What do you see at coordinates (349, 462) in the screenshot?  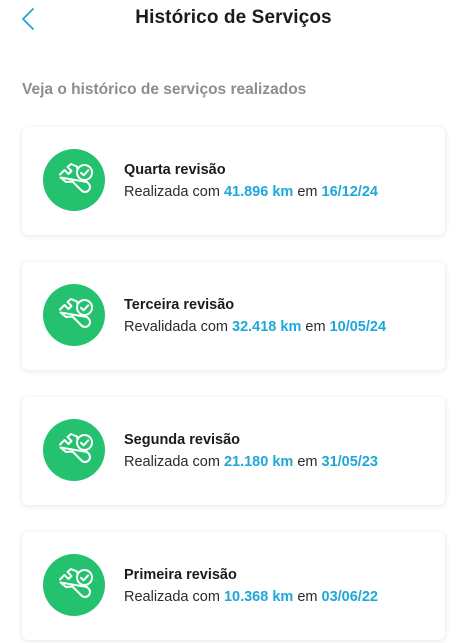 I see `service-date: 31/05/23` at bounding box center [349, 462].